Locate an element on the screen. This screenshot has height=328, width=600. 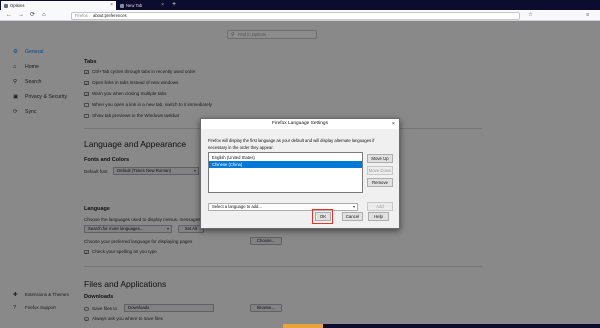
url-bar: Firefox about:preferences is located at coordinates (295, 15).